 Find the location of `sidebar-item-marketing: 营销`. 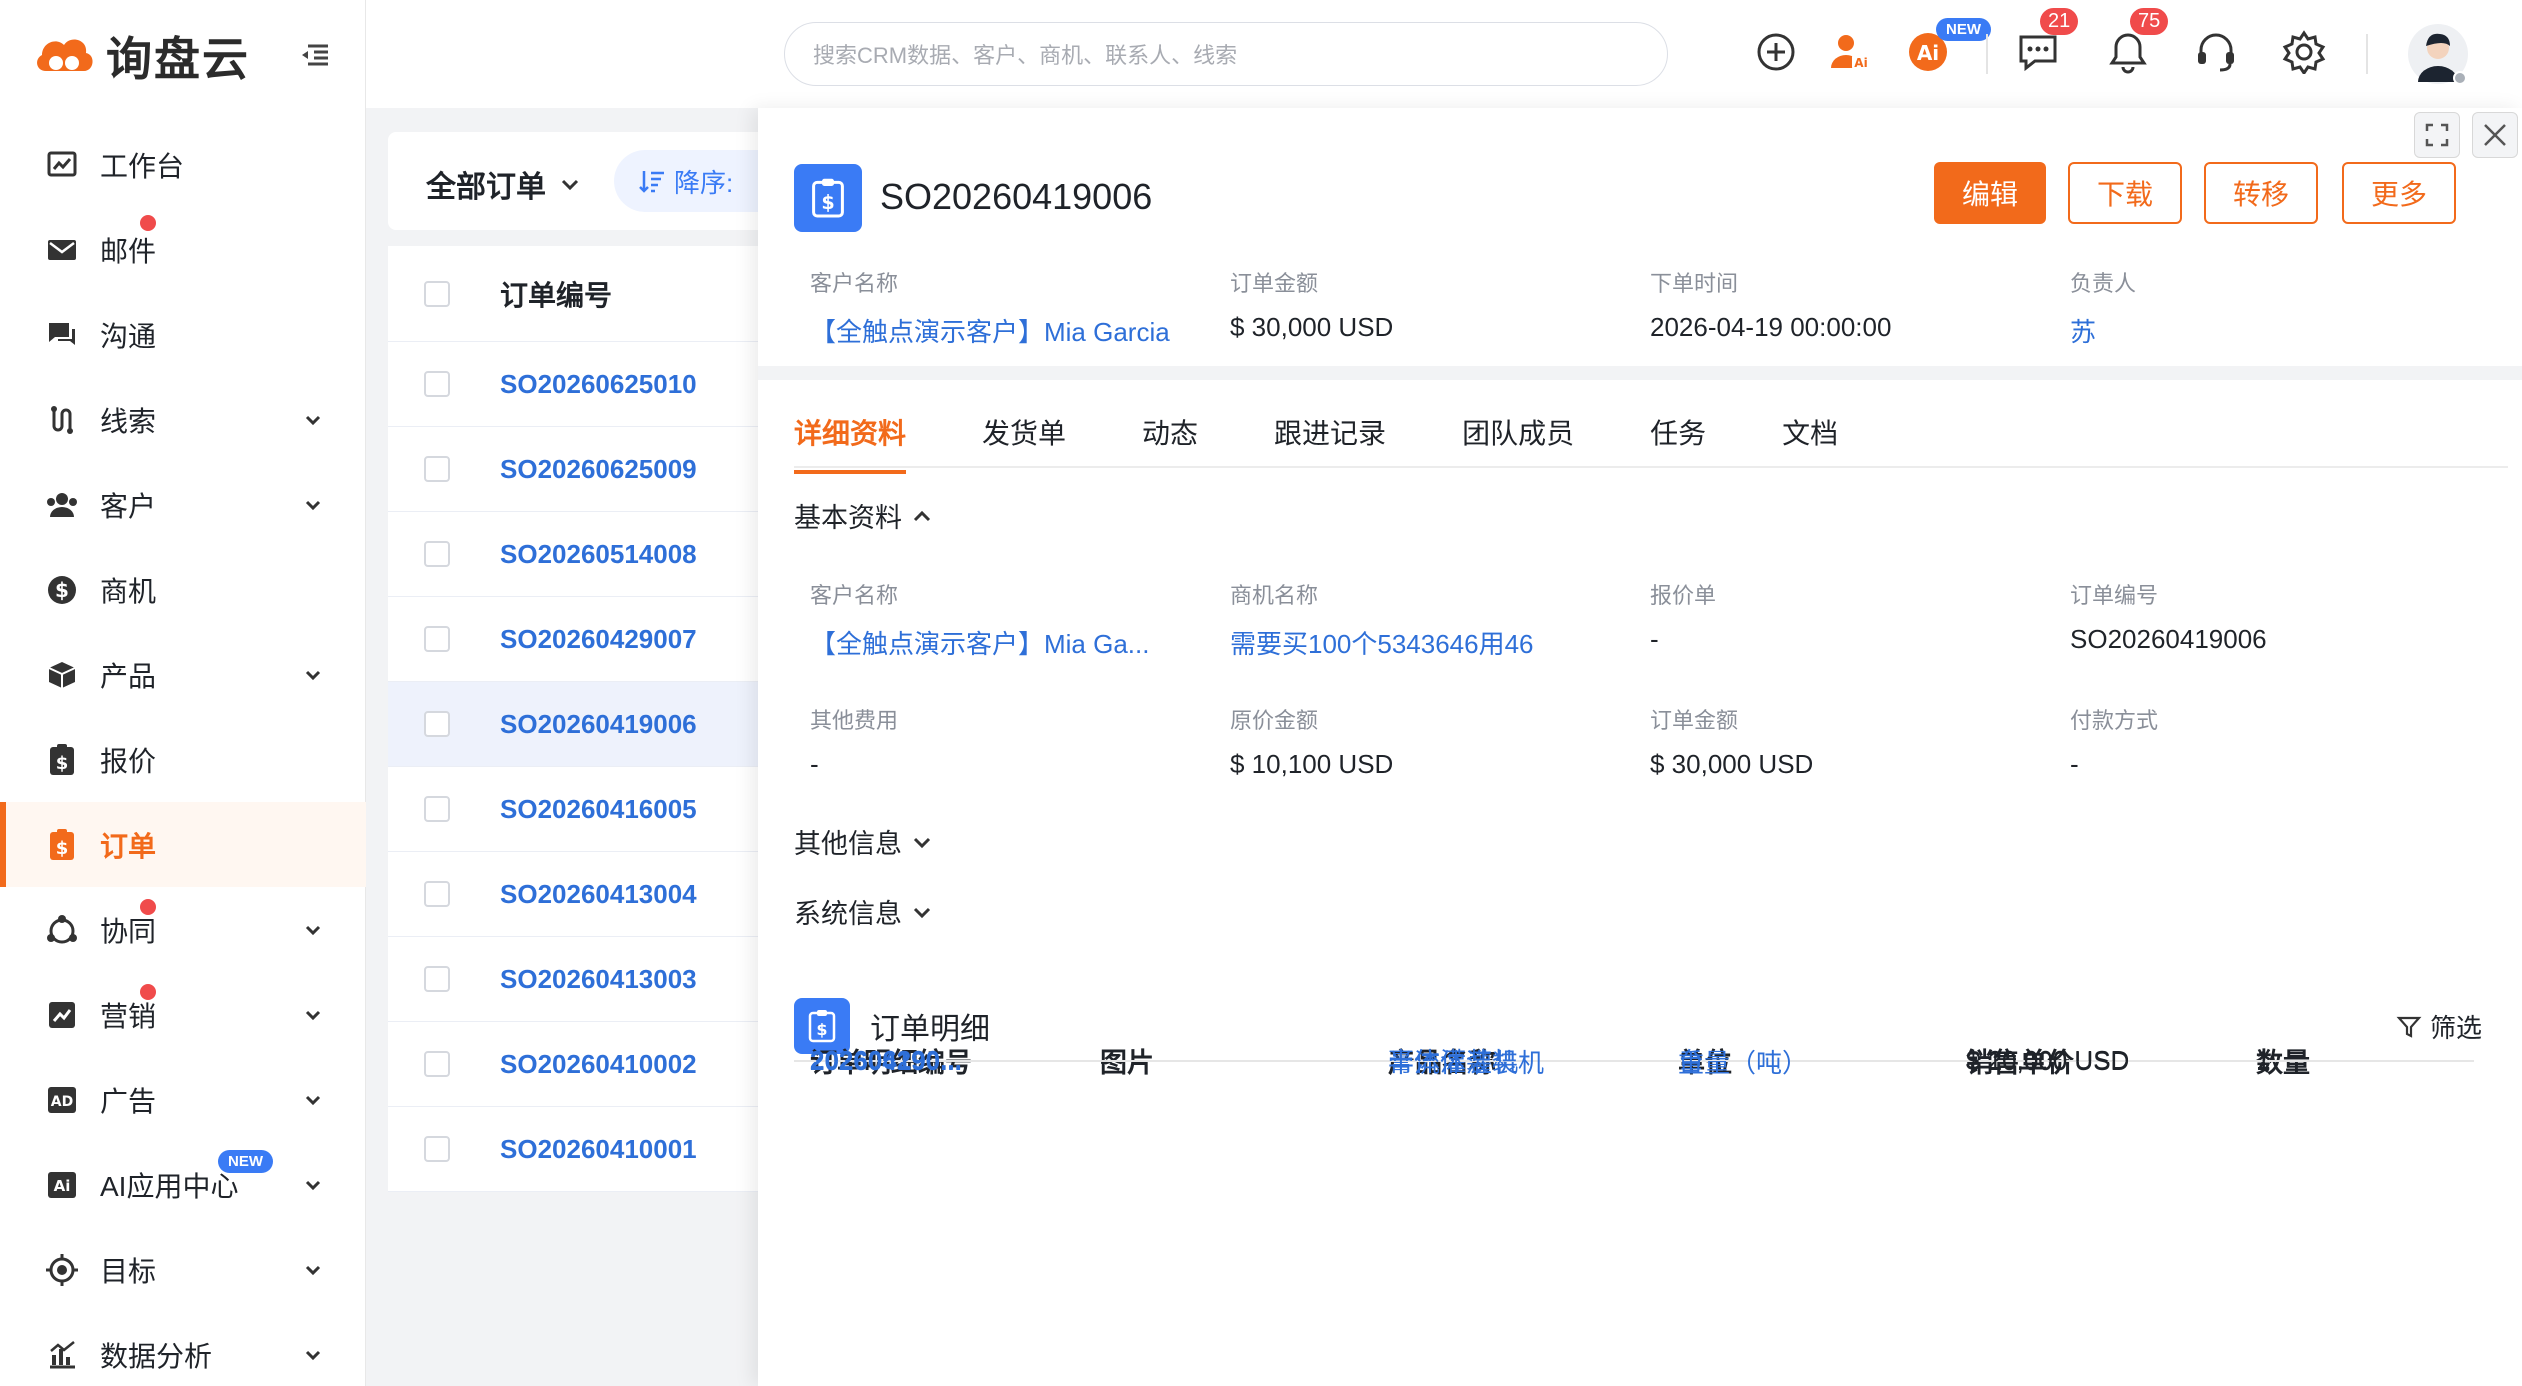

sidebar-item-marketing: 营销 is located at coordinates (183, 1014).